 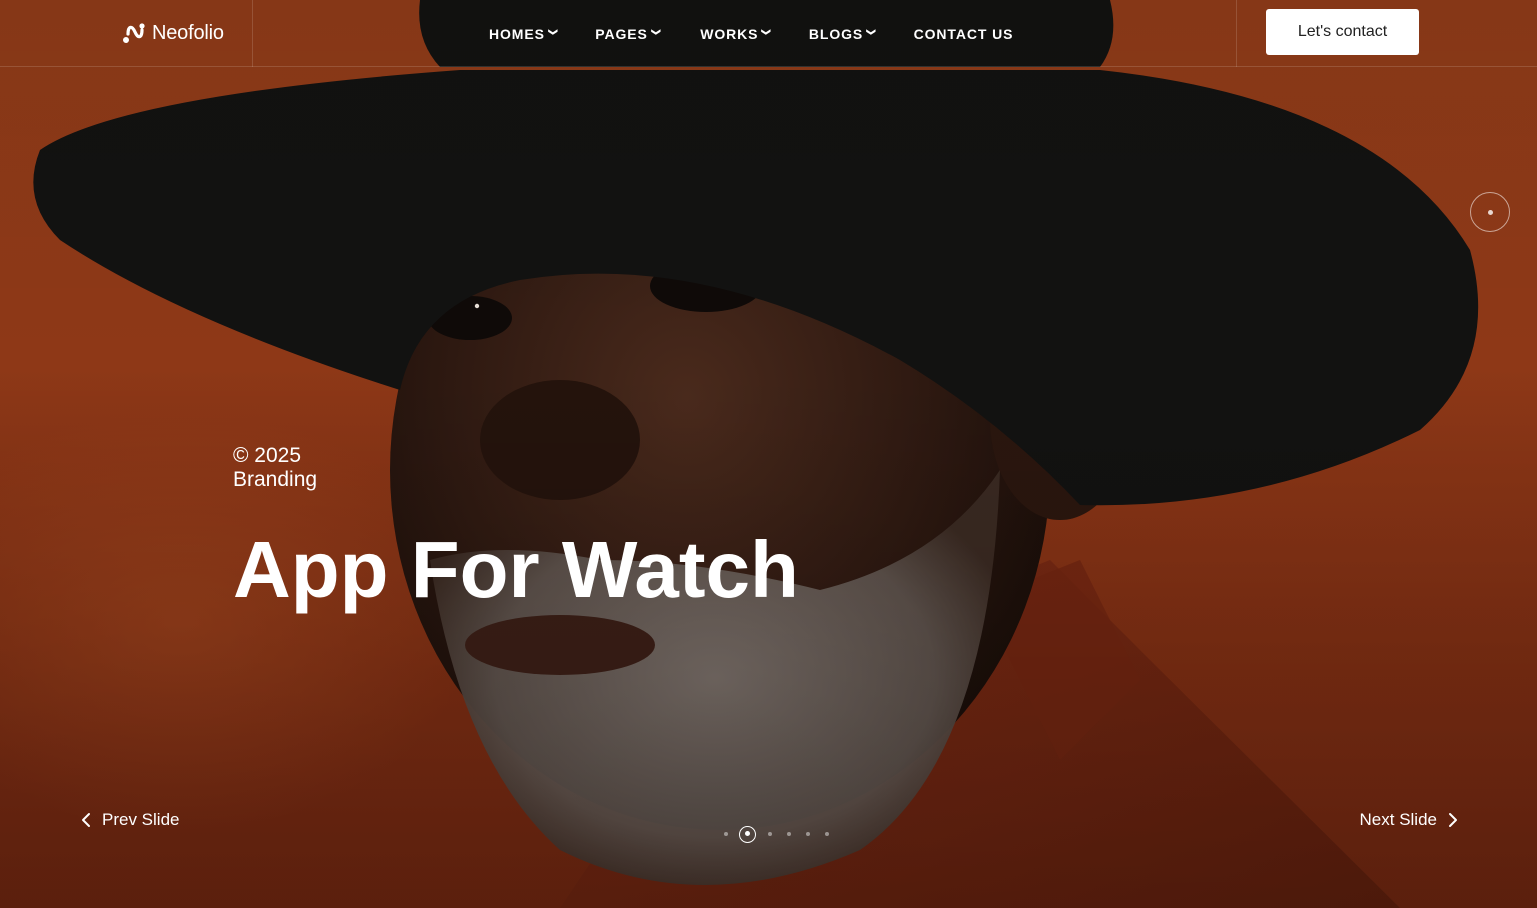 What do you see at coordinates (729, 34) in the screenshot?
I see `nav-item-label: WORKS` at bounding box center [729, 34].